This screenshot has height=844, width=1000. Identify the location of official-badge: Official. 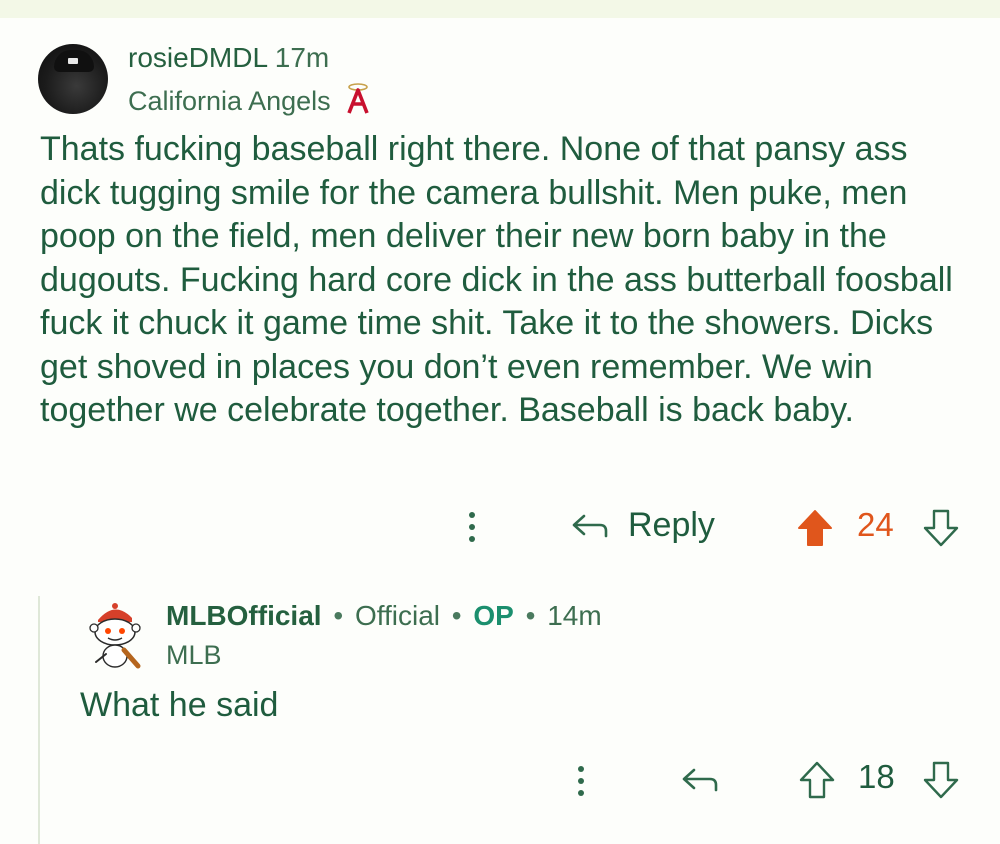
(397, 615).